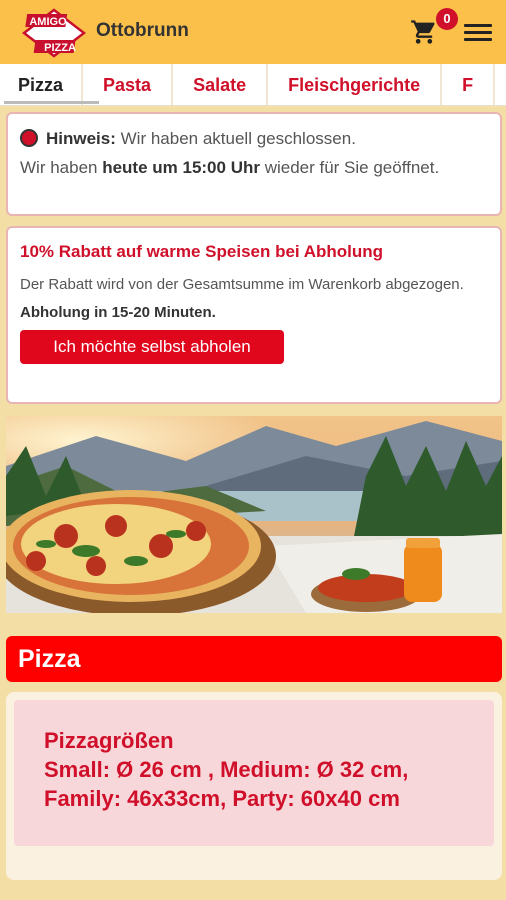 The image size is (506, 900). What do you see at coordinates (128, 84) in the screenshot?
I see `tab-pasta: Pasta` at bounding box center [128, 84].